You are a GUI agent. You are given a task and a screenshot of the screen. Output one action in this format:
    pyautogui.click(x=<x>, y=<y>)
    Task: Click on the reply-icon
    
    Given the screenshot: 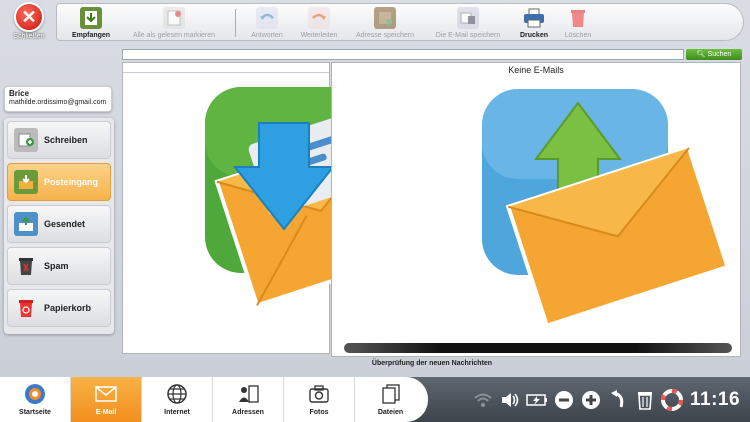 What is the action you would take?
    pyautogui.click(x=267, y=18)
    